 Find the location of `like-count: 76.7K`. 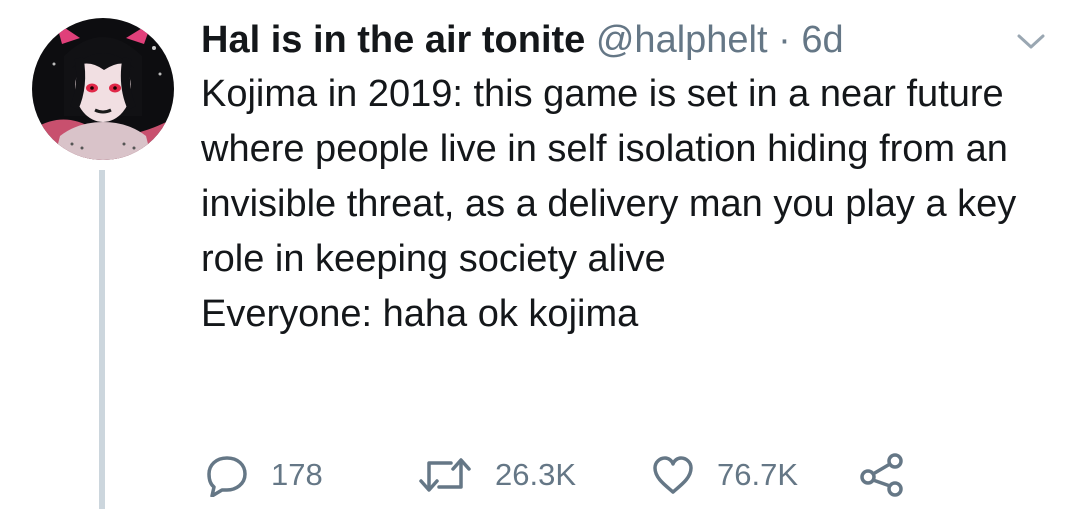

like-count: 76.7K is located at coordinates (758, 474).